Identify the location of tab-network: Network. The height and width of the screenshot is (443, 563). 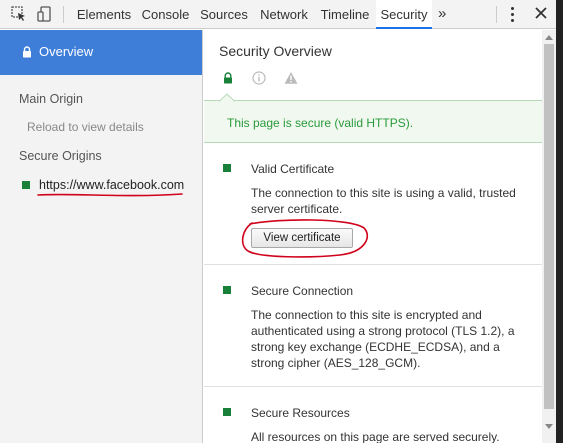
(284, 14).